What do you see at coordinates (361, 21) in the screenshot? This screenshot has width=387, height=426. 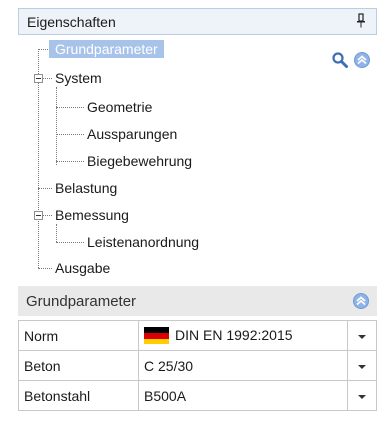 I see `pin-icon` at bounding box center [361, 21].